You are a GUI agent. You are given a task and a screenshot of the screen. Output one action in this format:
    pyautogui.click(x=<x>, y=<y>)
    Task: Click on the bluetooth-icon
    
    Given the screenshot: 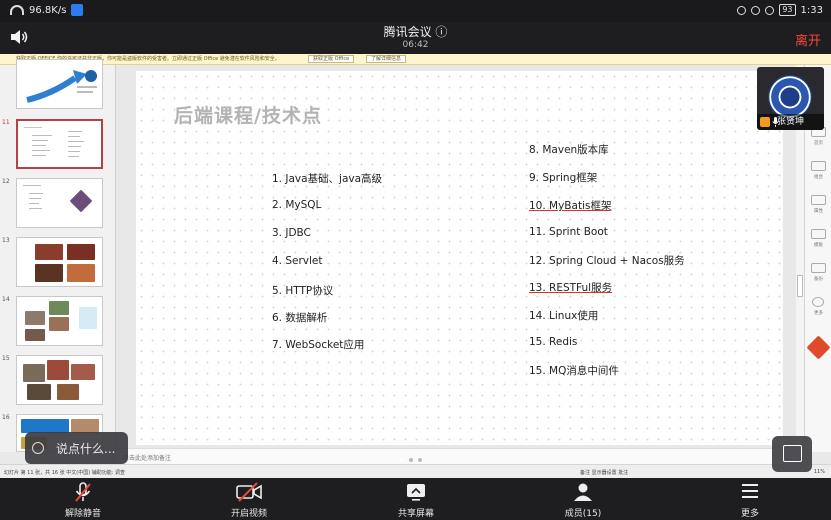 What is the action you would take?
    pyautogui.click(x=756, y=10)
    